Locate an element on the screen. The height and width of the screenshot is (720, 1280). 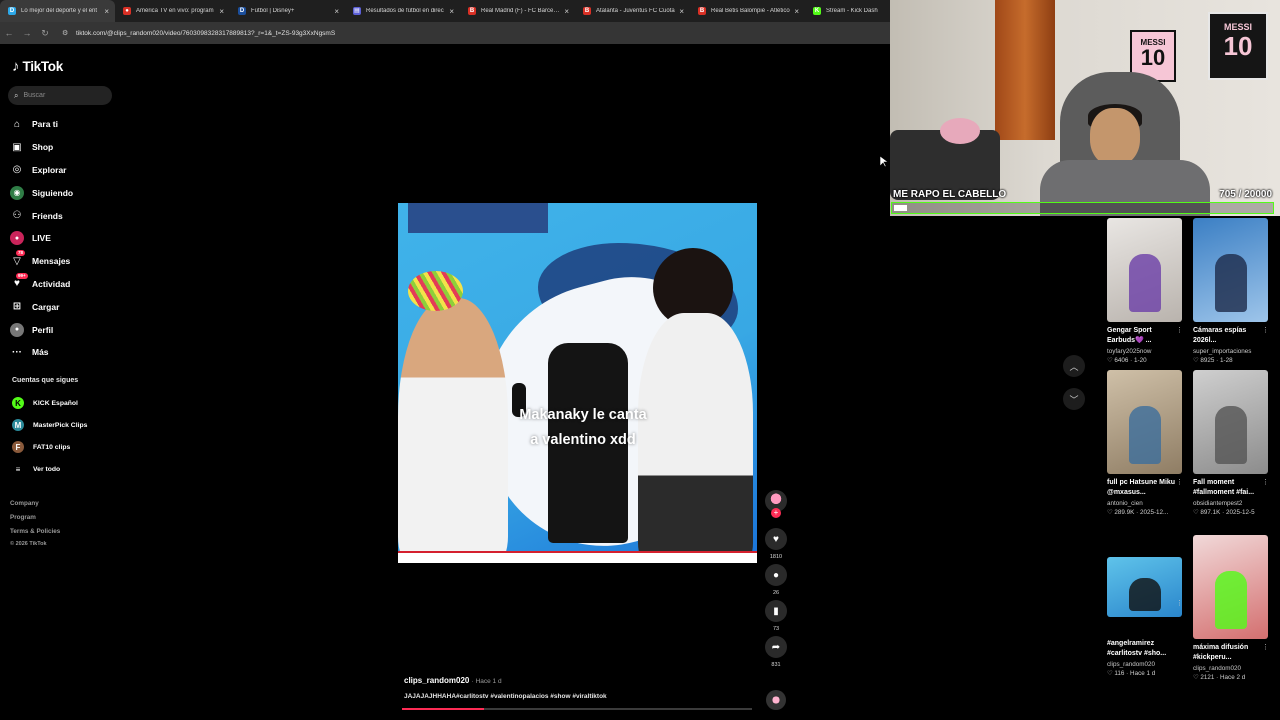
sidebar-item-messages: ▽ 78 Mensajes is located at coordinates (65, 261).